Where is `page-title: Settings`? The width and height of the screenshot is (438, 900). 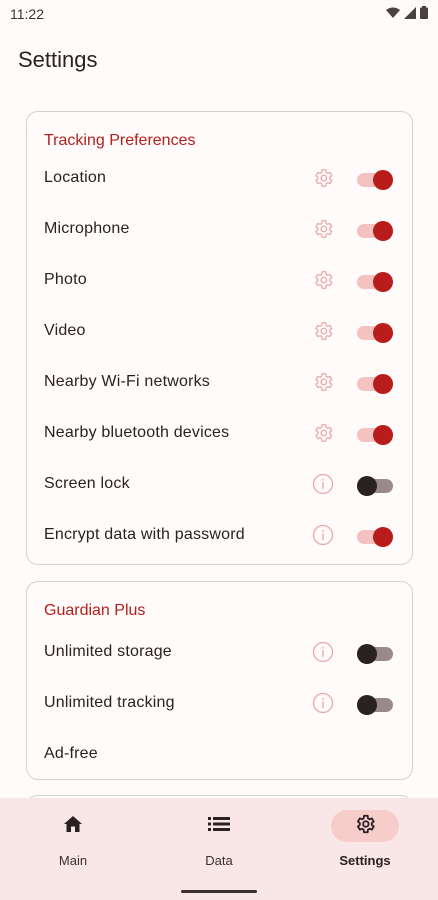
page-title: Settings is located at coordinates (58, 59).